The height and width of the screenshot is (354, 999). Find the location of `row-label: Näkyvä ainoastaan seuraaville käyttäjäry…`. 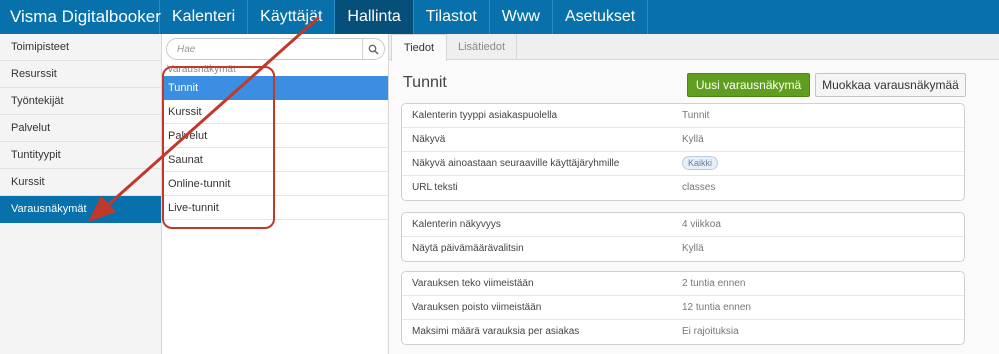

row-label: Näkyvä ainoastaan seuraaville käyttäjäry… is located at coordinates (516, 163).